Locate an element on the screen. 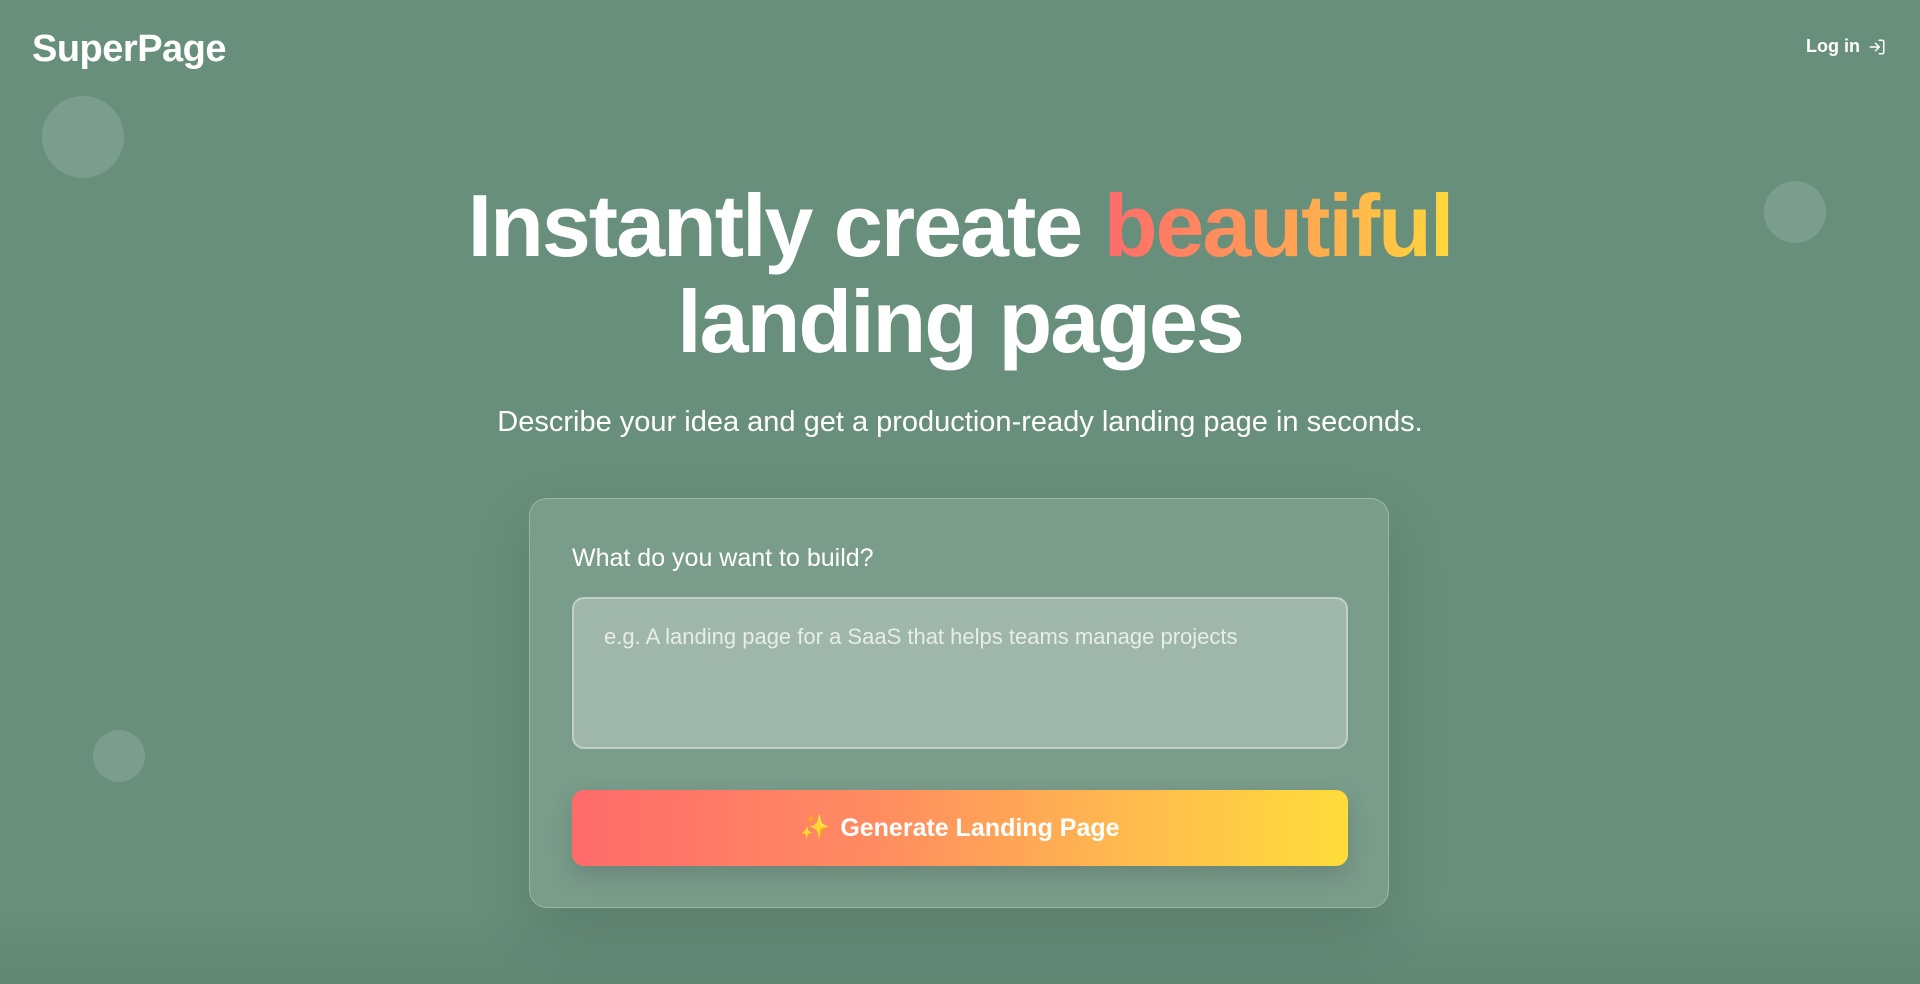 The width and height of the screenshot is (1920, 984). prompt-label: What do you want to build? is located at coordinates (723, 558).